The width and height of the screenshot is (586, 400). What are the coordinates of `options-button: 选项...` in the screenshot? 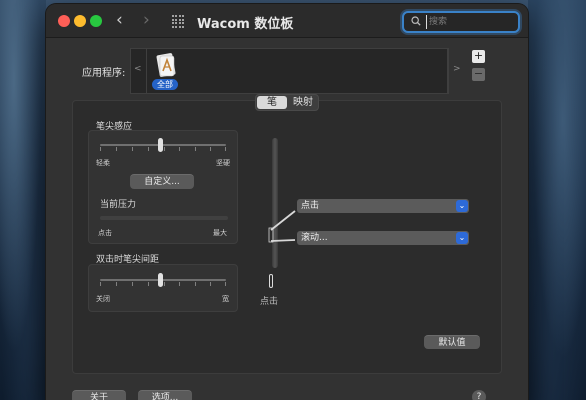 It's located at (165, 395).